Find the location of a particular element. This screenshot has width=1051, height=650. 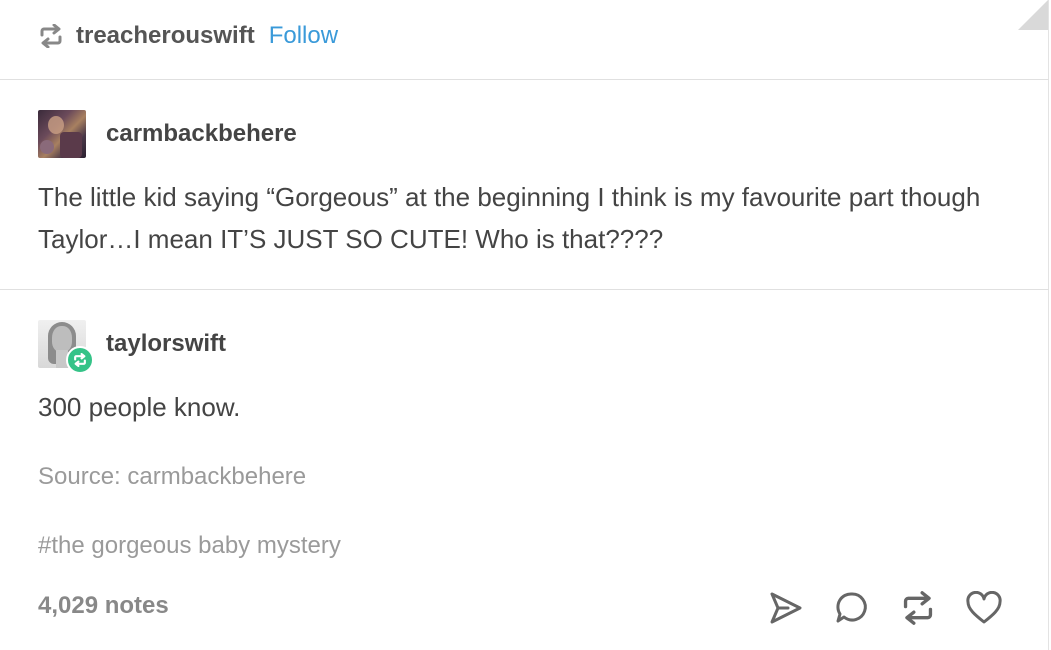

post-header: treacherouswift Follow is located at coordinates (188, 36).